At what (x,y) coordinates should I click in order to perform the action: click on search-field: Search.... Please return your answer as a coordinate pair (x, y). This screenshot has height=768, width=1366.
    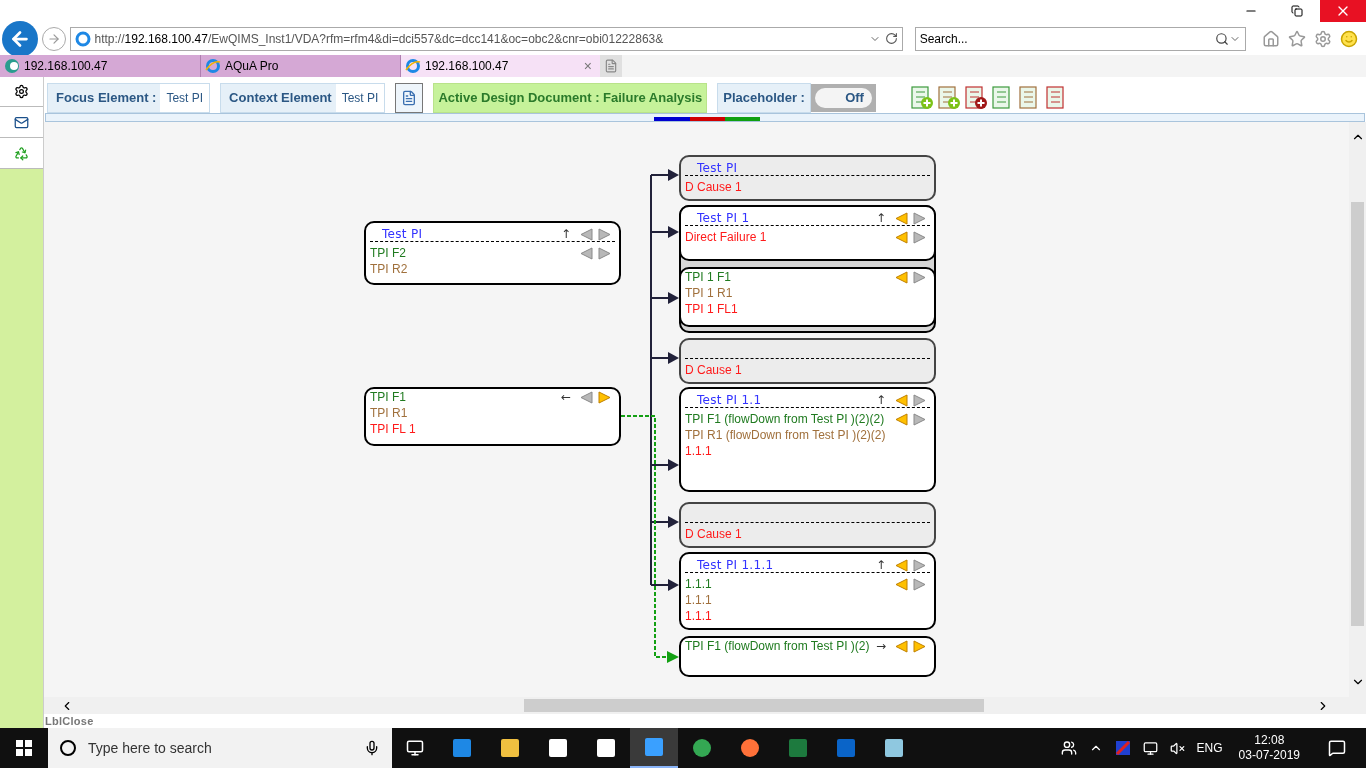
    Looking at the image, I should click on (1080, 38).